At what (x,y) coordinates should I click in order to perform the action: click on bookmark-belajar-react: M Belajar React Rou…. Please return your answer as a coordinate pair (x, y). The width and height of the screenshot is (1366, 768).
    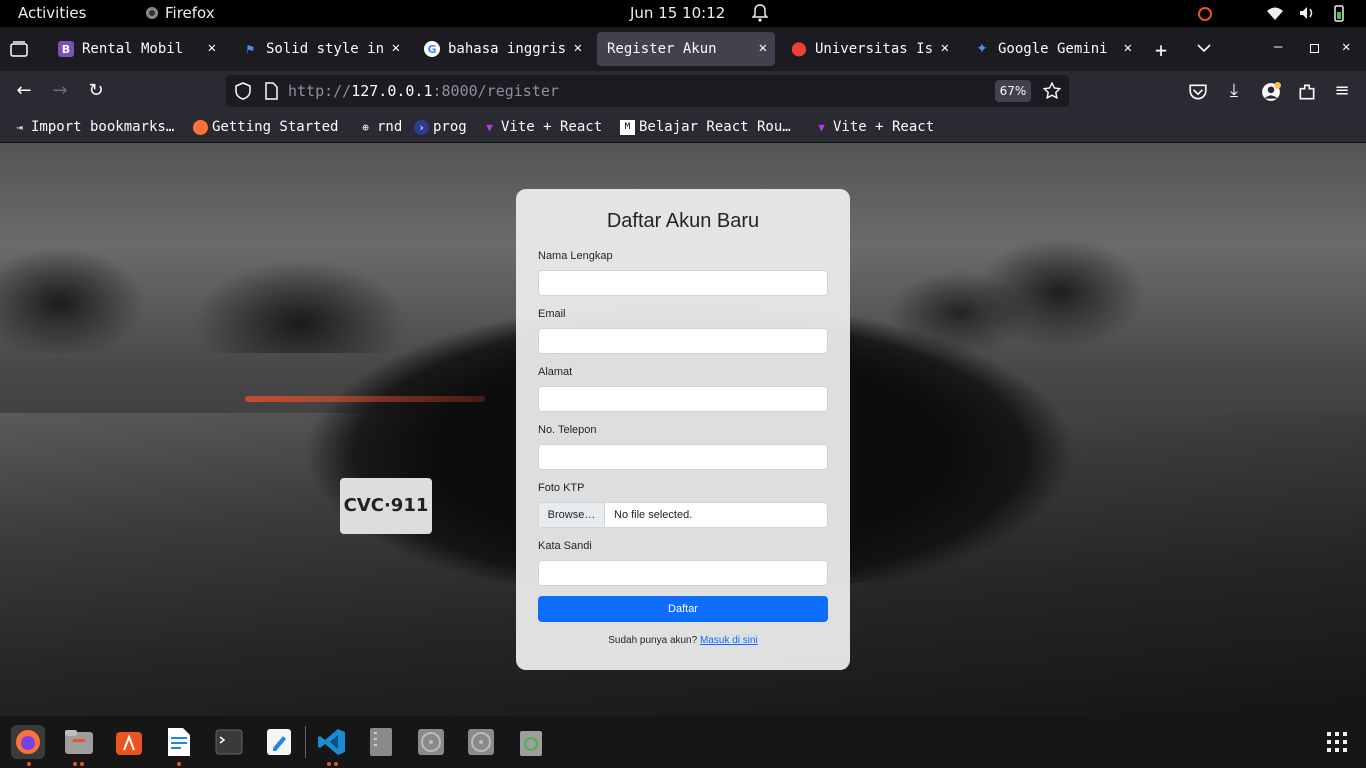
    Looking at the image, I should click on (705, 127).